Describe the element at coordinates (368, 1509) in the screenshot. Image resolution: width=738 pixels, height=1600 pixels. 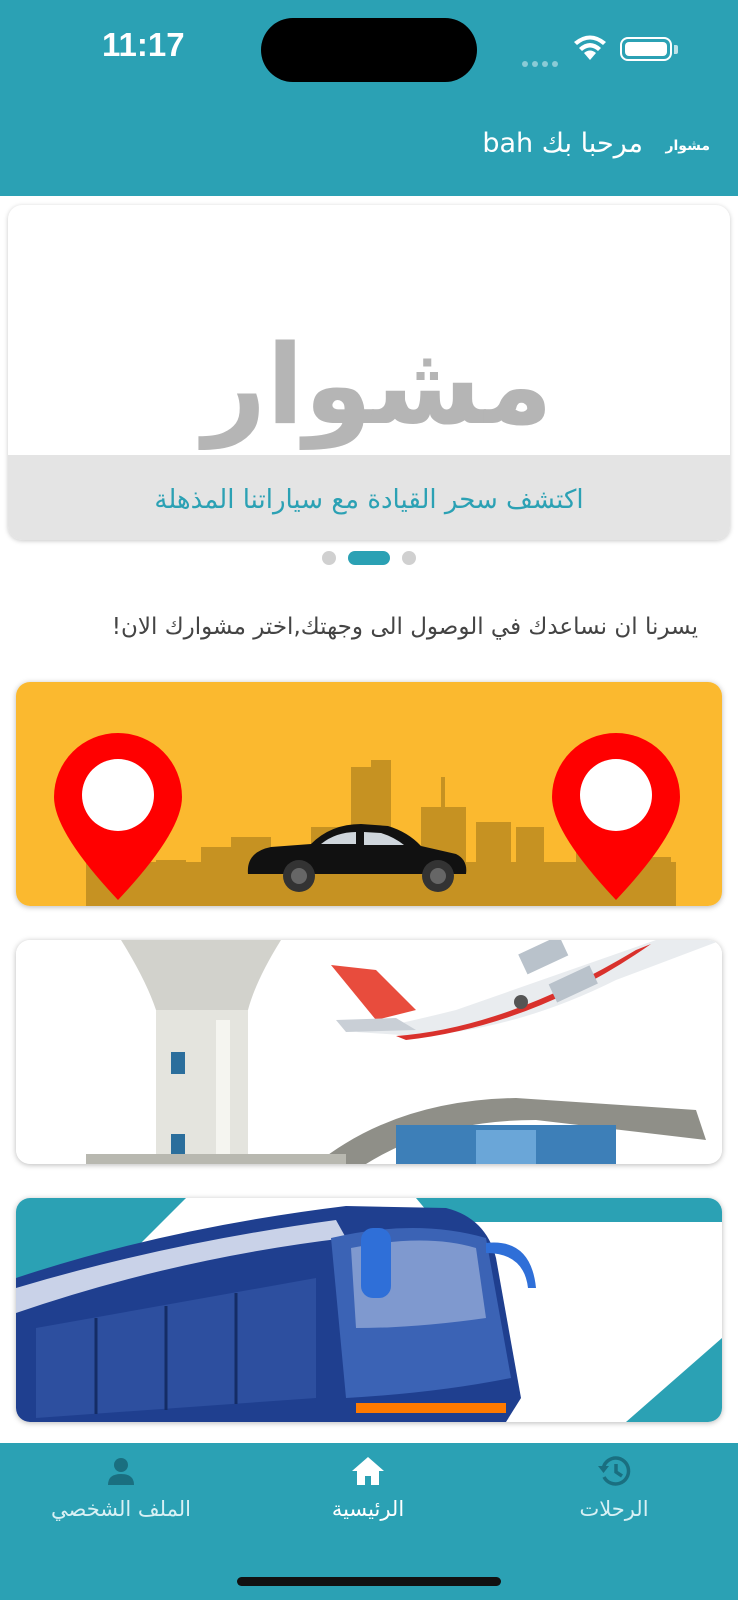
I see `nav-label-home: الرئيسية` at that location.